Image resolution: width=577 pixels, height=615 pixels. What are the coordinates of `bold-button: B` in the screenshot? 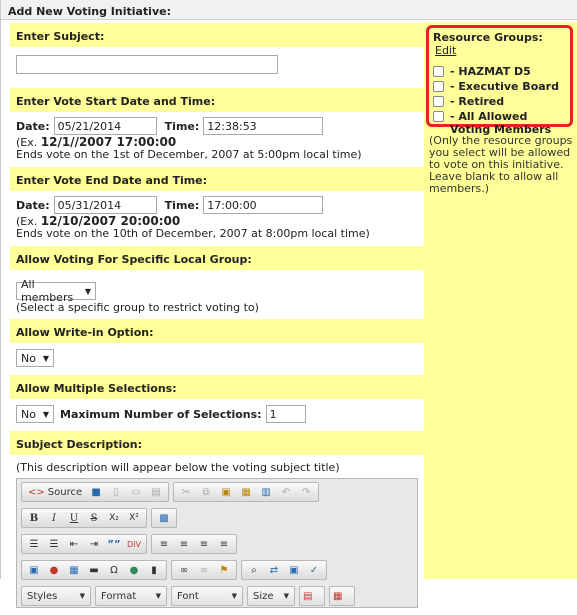 It's located at (34, 518).